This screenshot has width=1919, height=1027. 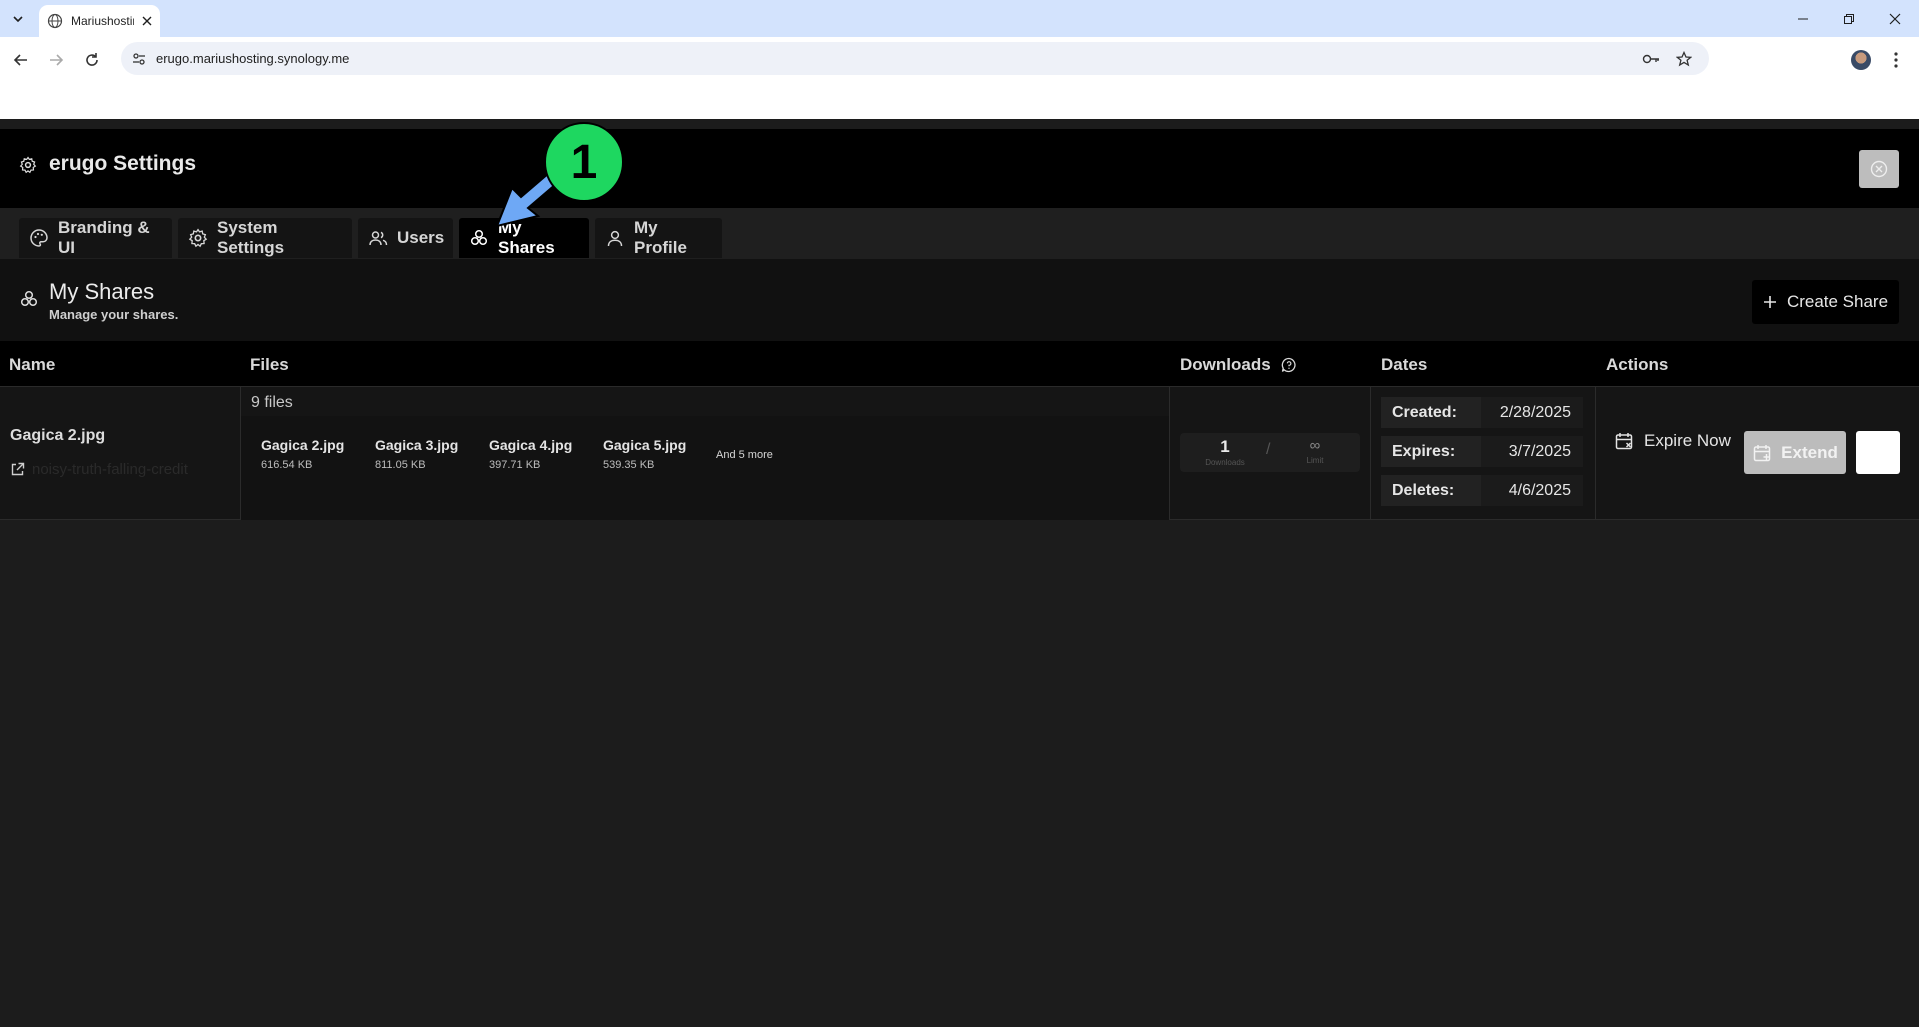 What do you see at coordinates (1651, 59) in the screenshot?
I see `password-key-icon` at bounding box center [1651, 59].